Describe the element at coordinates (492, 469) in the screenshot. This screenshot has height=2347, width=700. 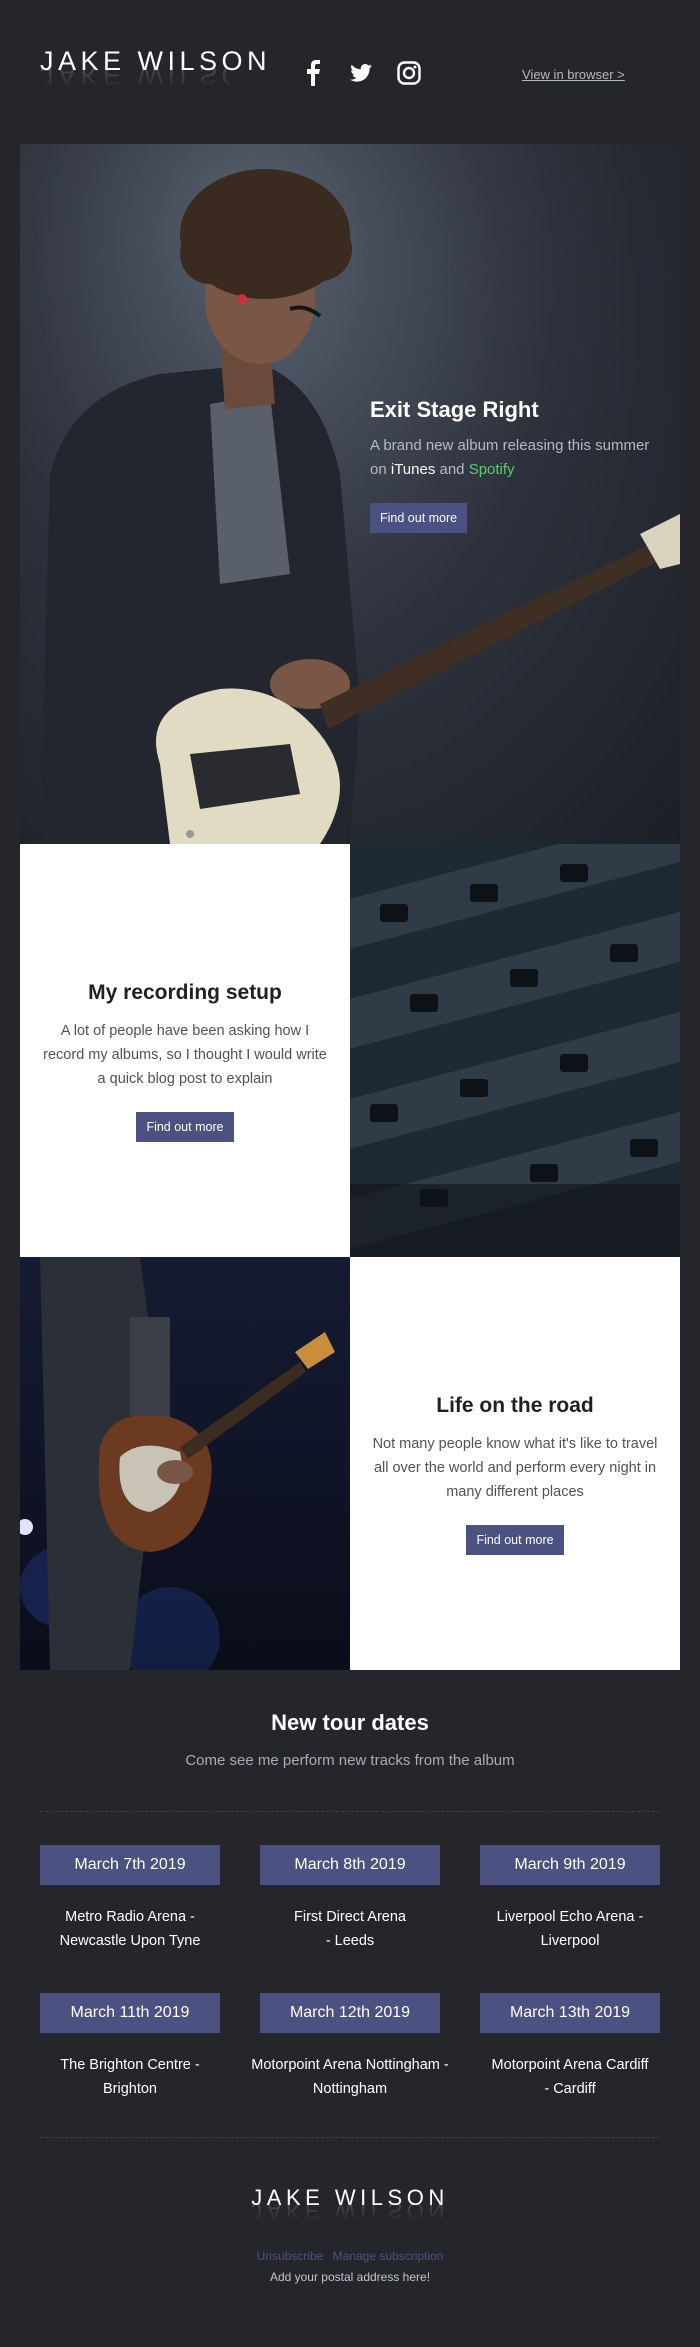
I see `spotify-link: Spotify` at that location.